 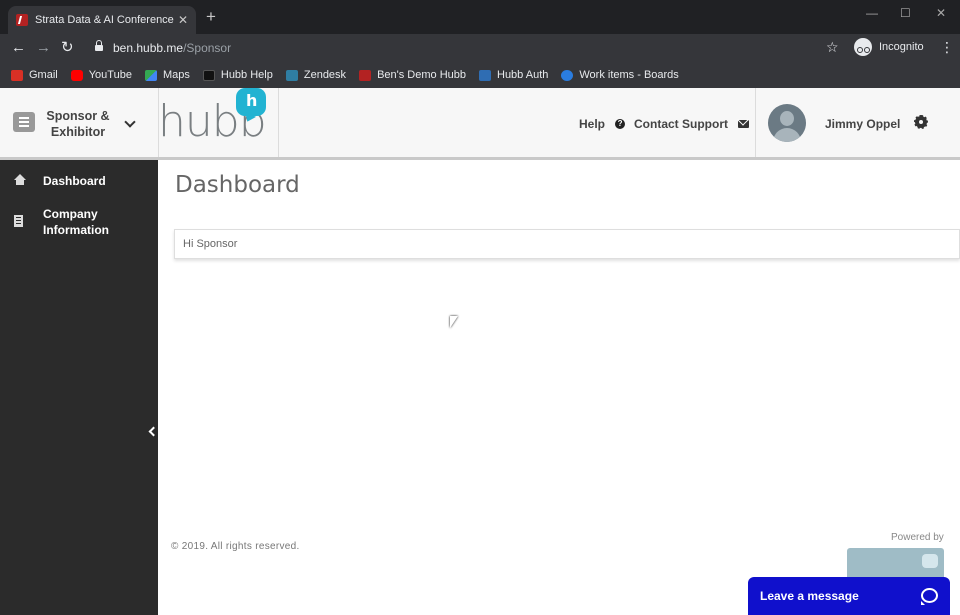 What do you see at coordinates (74, 181) in the screenshot?
I see `sidebar-item-label: Dashboard` at bounding box center [74, 181].